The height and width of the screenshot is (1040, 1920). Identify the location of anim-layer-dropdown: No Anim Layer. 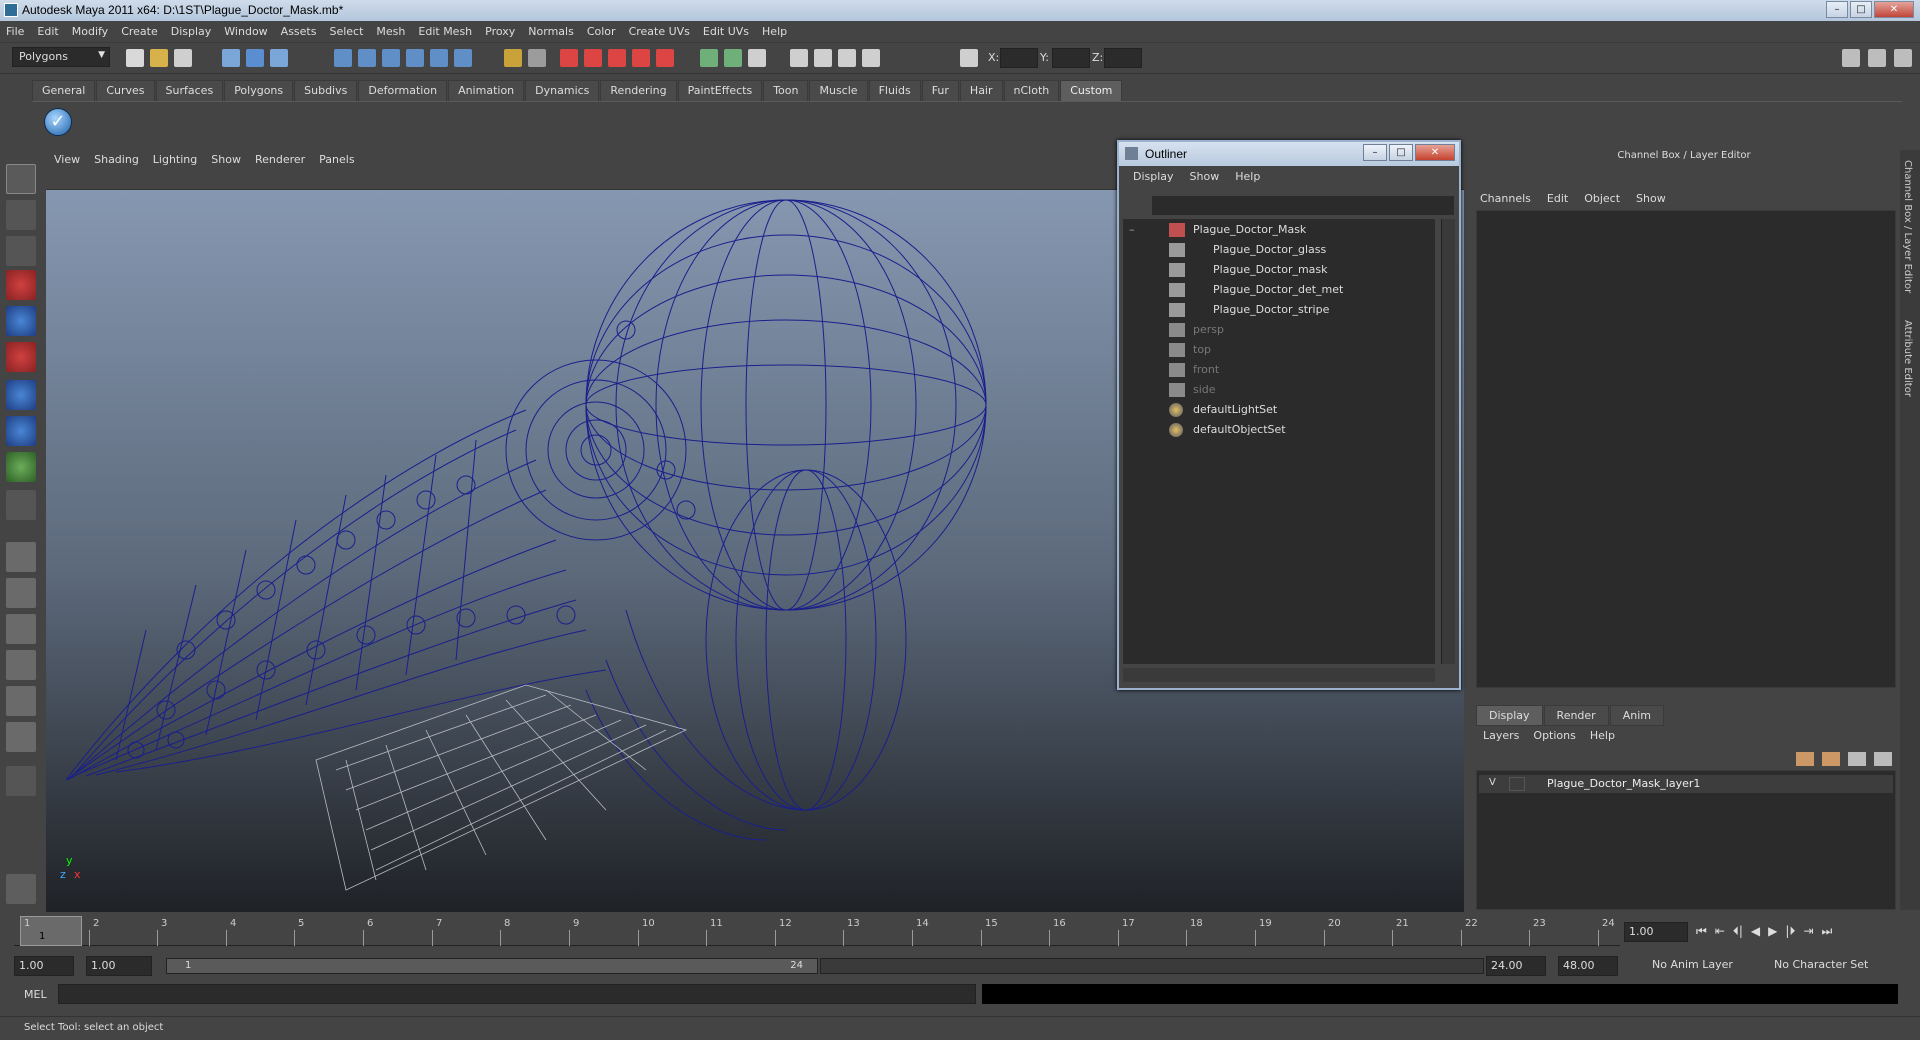
(1692, 964).